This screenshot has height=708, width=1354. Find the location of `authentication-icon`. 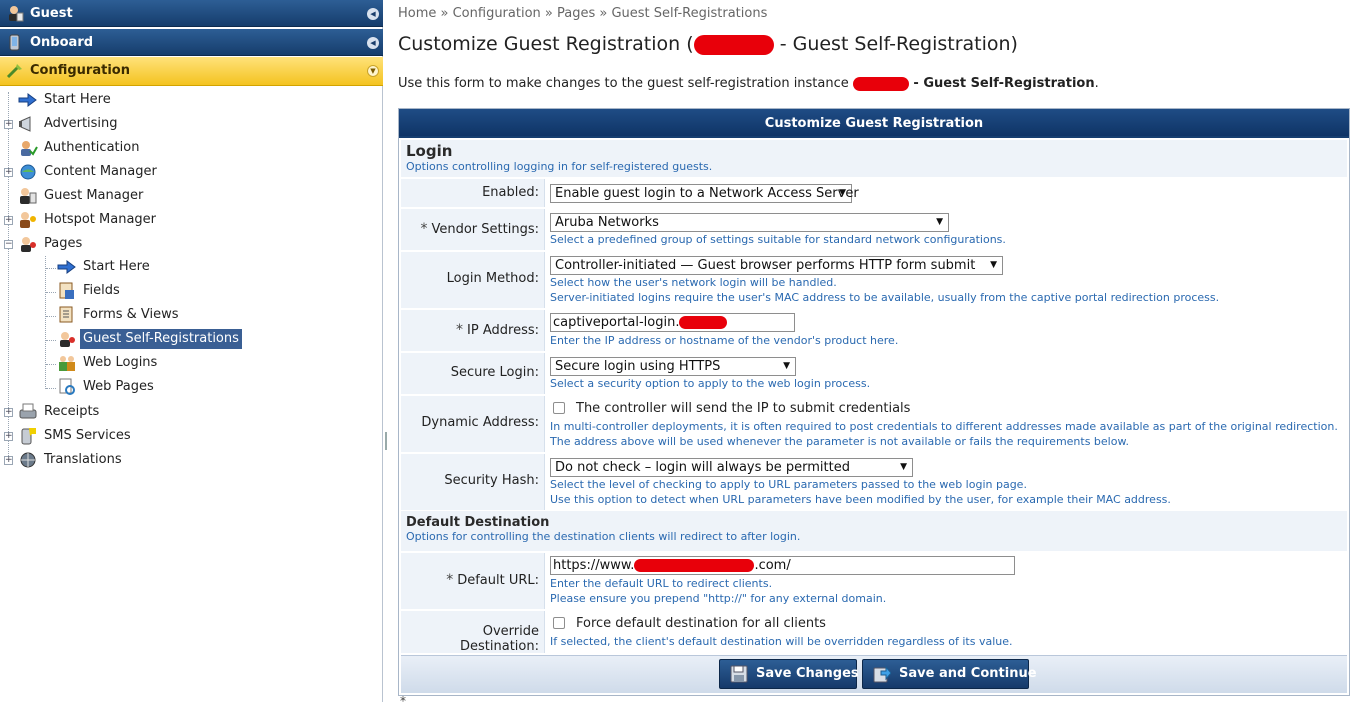

authentication-icon is located at coordinates (29, 148).